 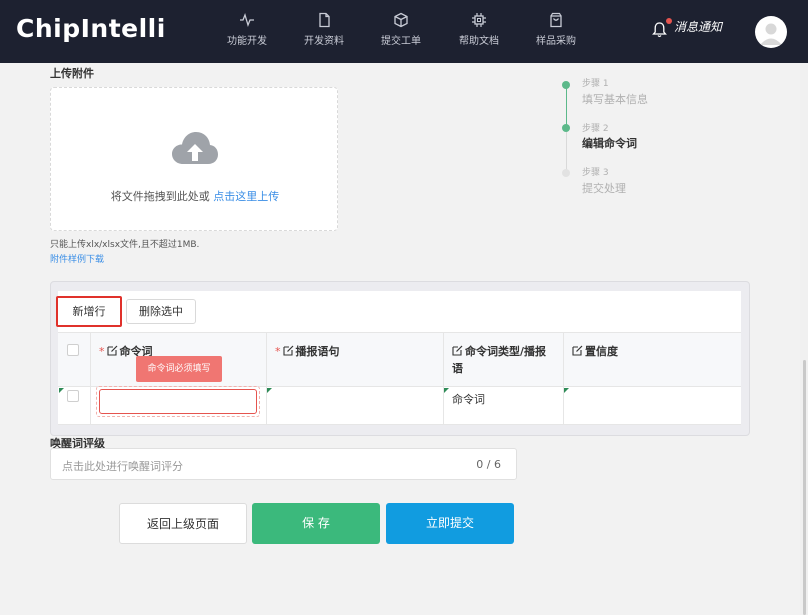 I want to click on notification-link: 消息通知, so click(x=698, y=26).